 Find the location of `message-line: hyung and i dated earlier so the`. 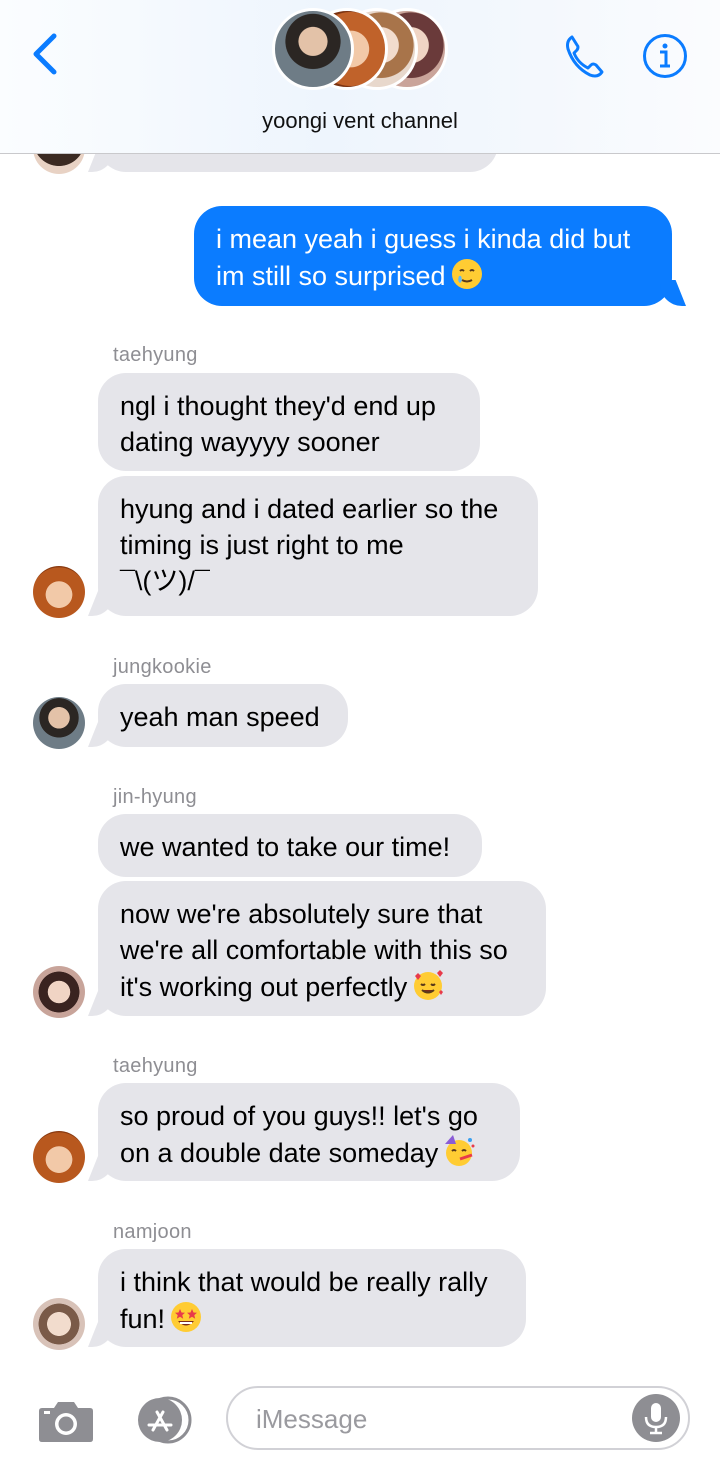

message-line: hyung and i dated earlier so the is located at coordinates (309, 509).